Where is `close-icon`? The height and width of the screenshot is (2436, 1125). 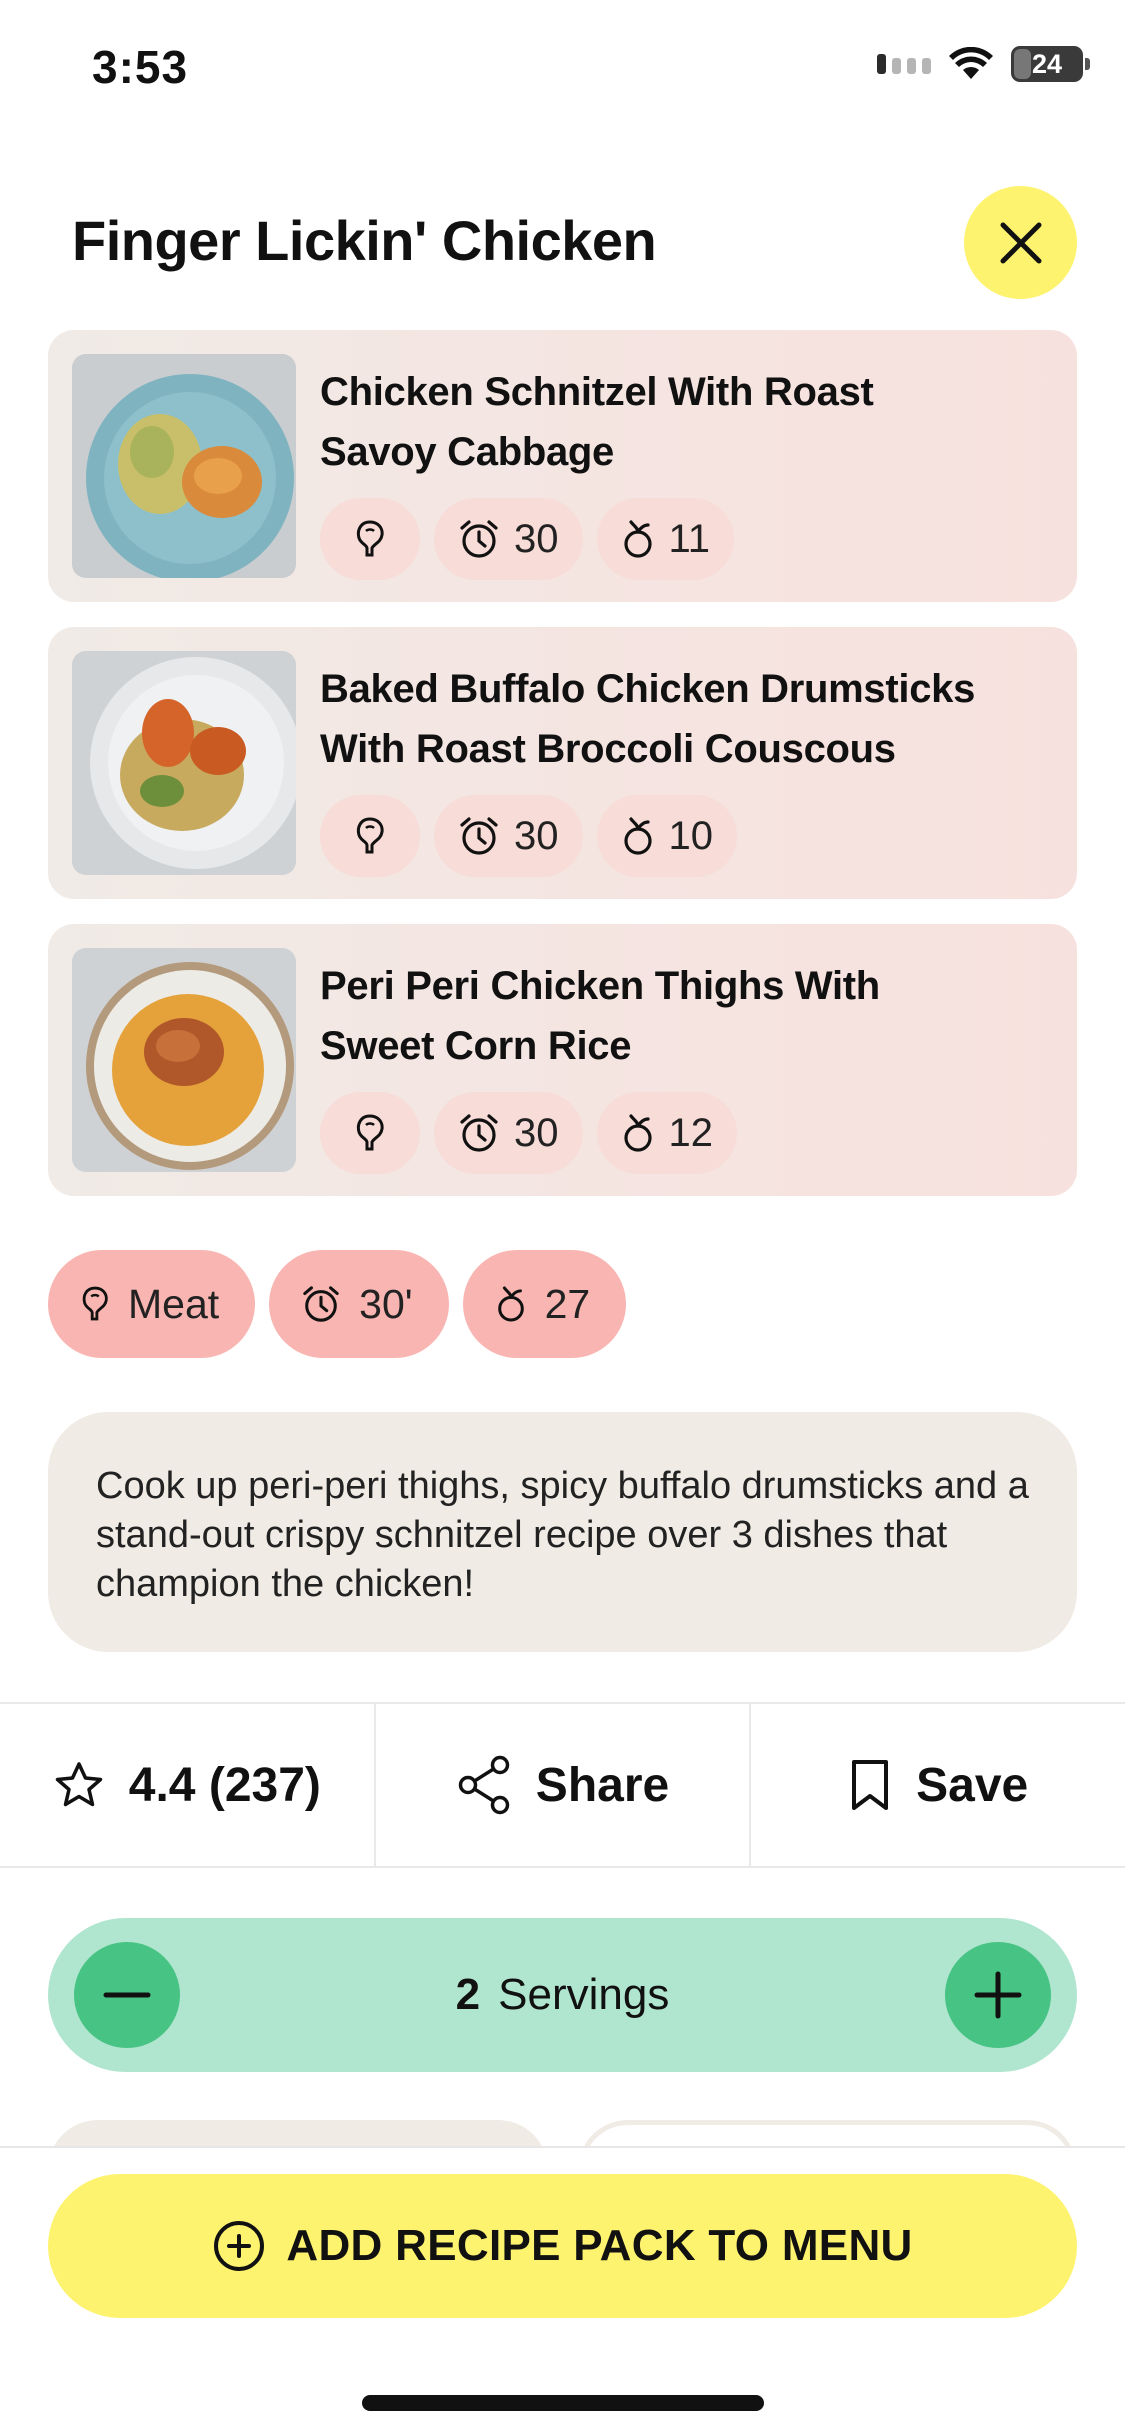 close-icon is located at coordinates (1020, 242).